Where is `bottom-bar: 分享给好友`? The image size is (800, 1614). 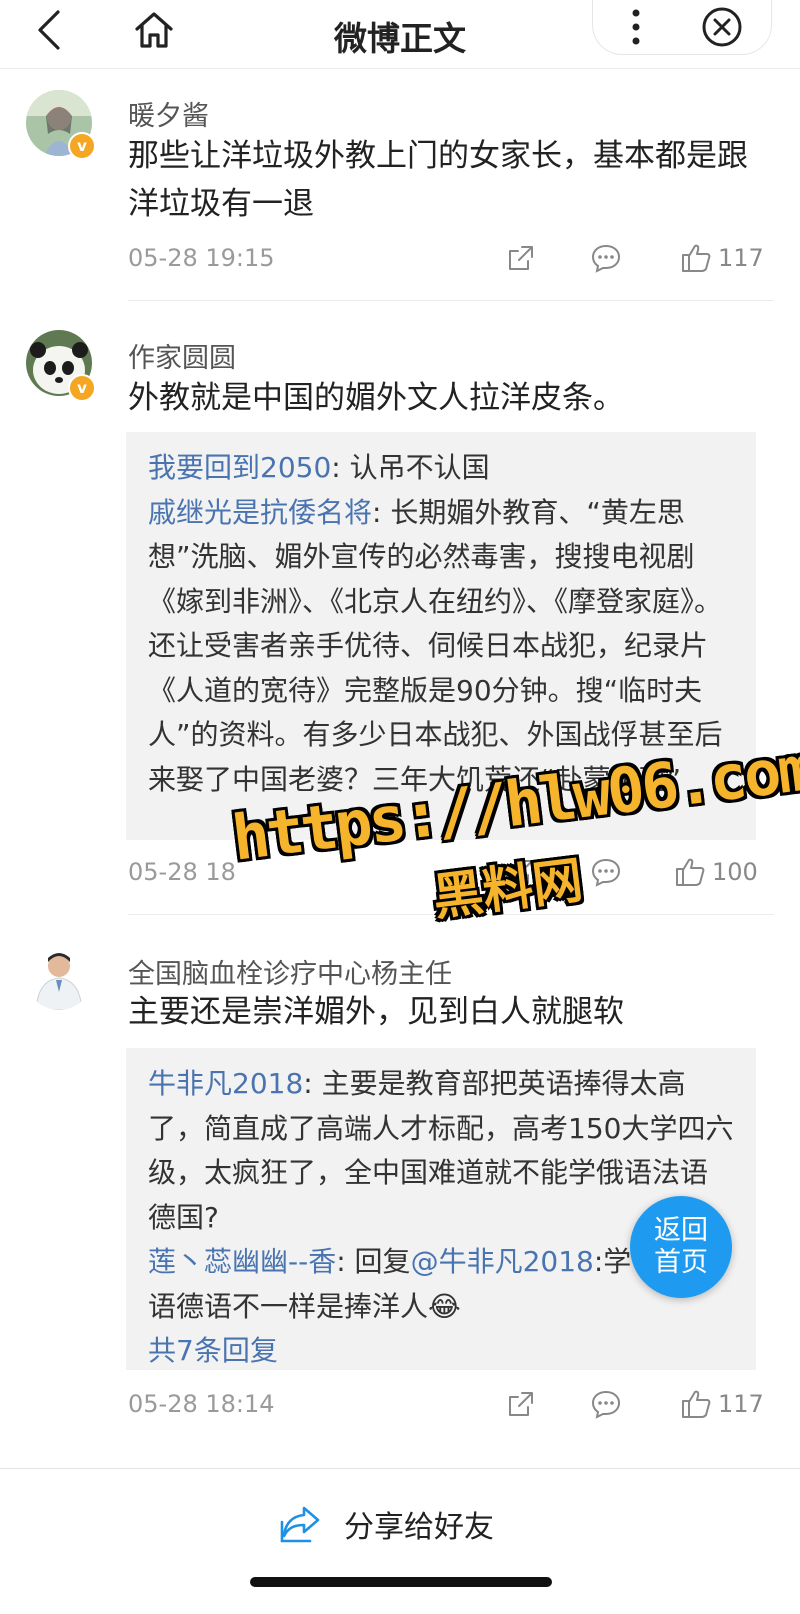
bottom-bar: 分享给好友 is located at coordinates (400, 1541).